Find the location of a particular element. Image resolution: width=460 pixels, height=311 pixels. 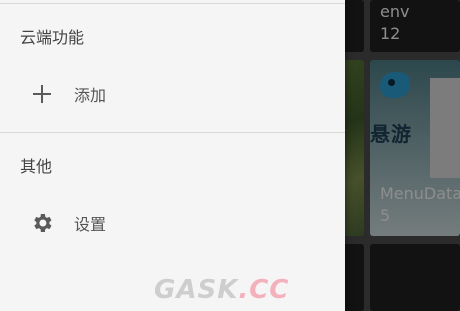

gear-icon is located at coordinates (43, 223).